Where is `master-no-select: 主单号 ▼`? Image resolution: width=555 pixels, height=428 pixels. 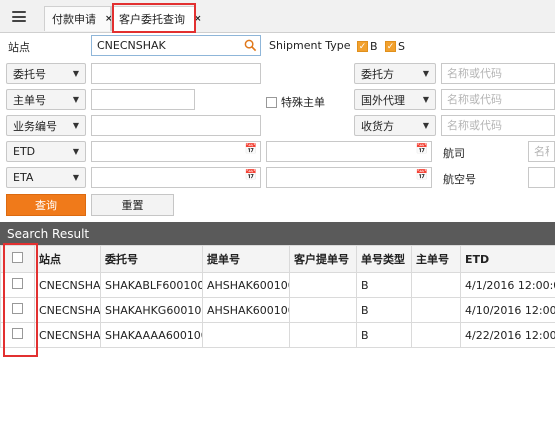
master-no-select: 主单号 ▼ is located at coordinates (46, 99).